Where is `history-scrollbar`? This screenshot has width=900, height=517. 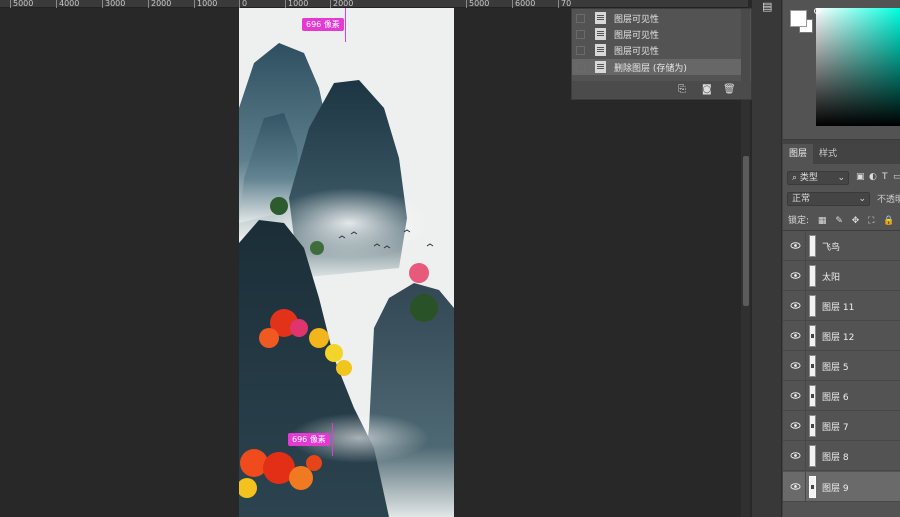 history-scrollbar is located at coordinates (745, 45).